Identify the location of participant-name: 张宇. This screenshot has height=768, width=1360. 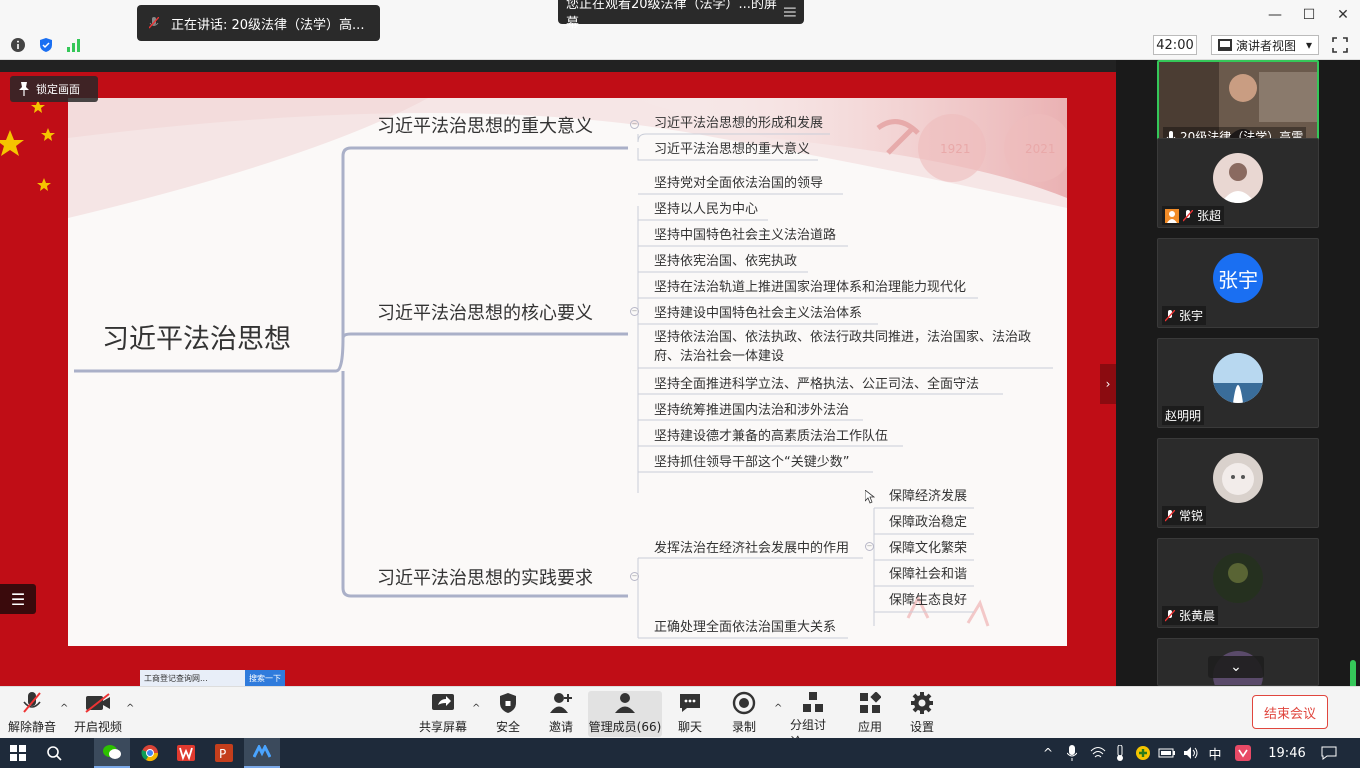
(1184, 315).